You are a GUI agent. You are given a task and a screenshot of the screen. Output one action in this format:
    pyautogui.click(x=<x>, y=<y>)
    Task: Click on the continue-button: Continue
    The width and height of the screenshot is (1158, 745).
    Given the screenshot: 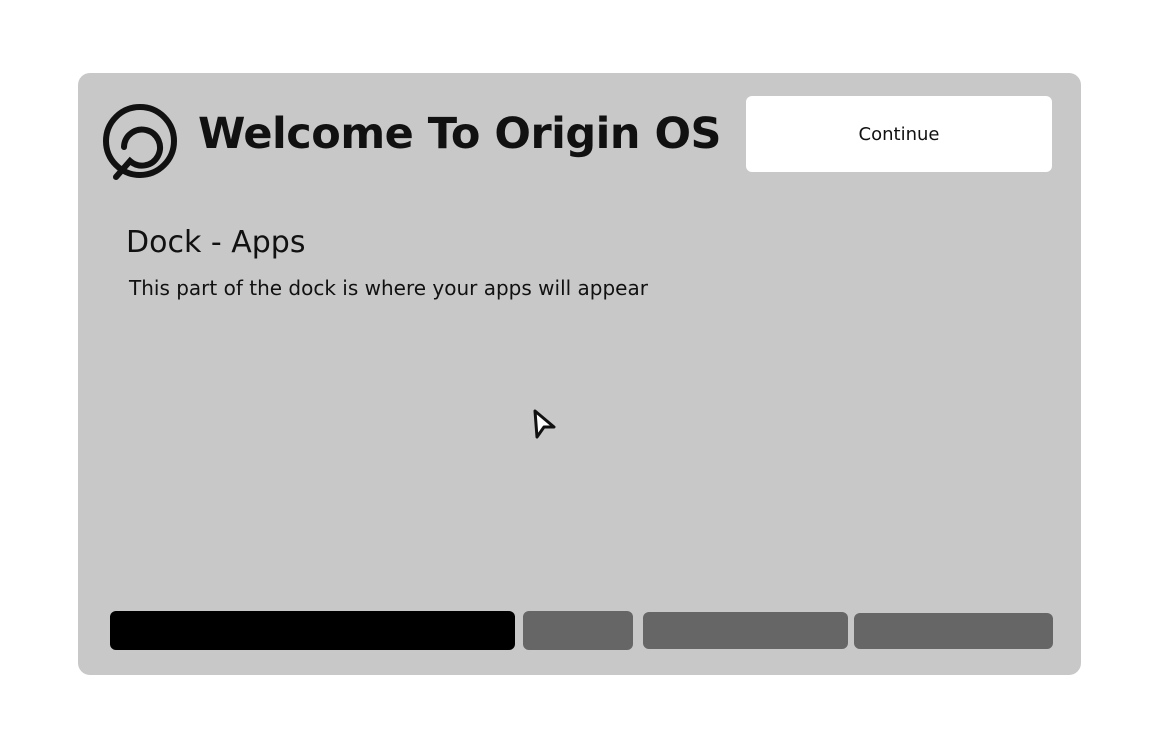 What is the action you would take?
    pyautogui.click(x=899, y=134)
    